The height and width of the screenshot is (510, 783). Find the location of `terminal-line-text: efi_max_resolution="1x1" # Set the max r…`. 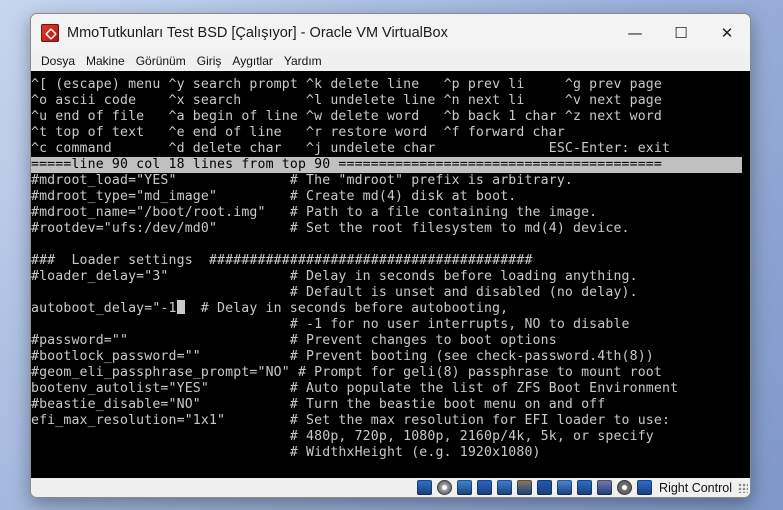

terminal-line-text: efi_max_resolution="1x1" # Set the max r… is located at coordinates (351, 420).